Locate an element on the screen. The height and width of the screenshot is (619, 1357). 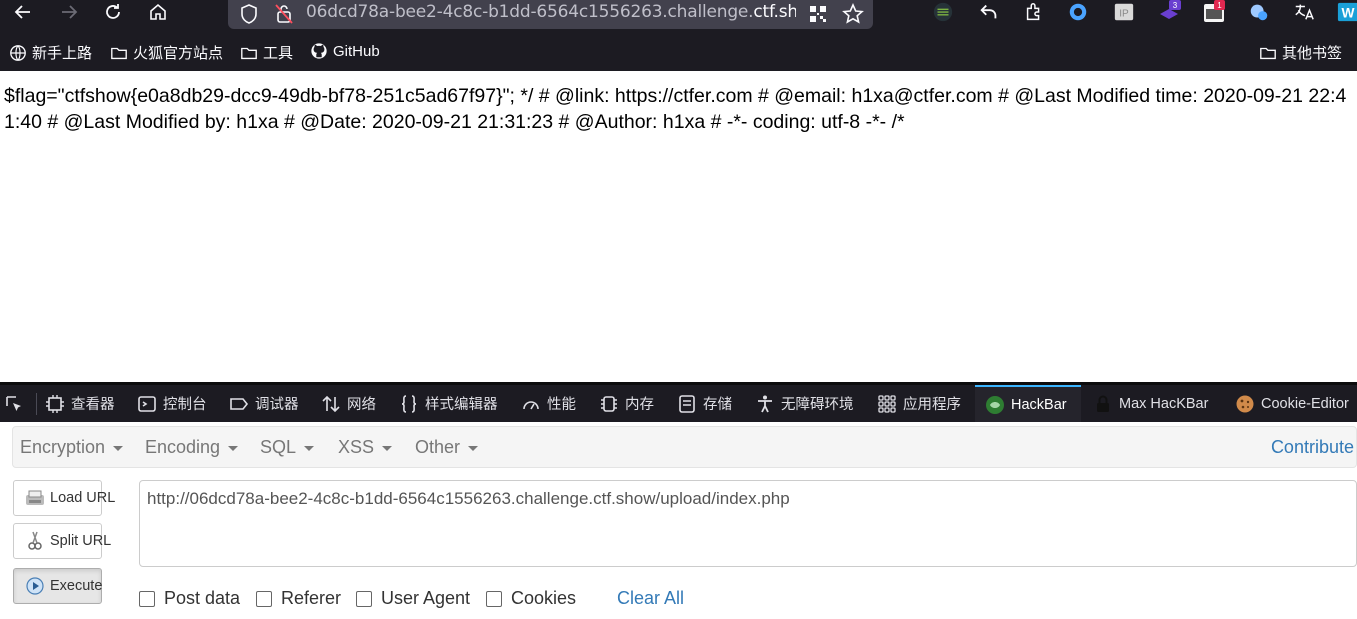
menu-label: Other is located at coordinates (438, 447).